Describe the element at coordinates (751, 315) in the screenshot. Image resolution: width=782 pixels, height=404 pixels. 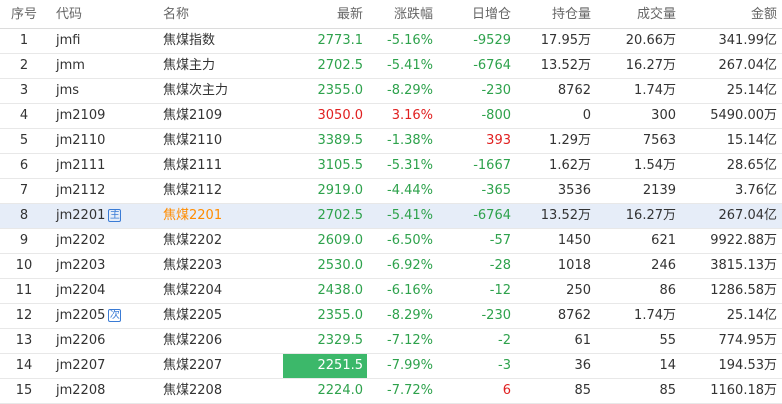
I see `row-amount: 25.14亿` at that location.